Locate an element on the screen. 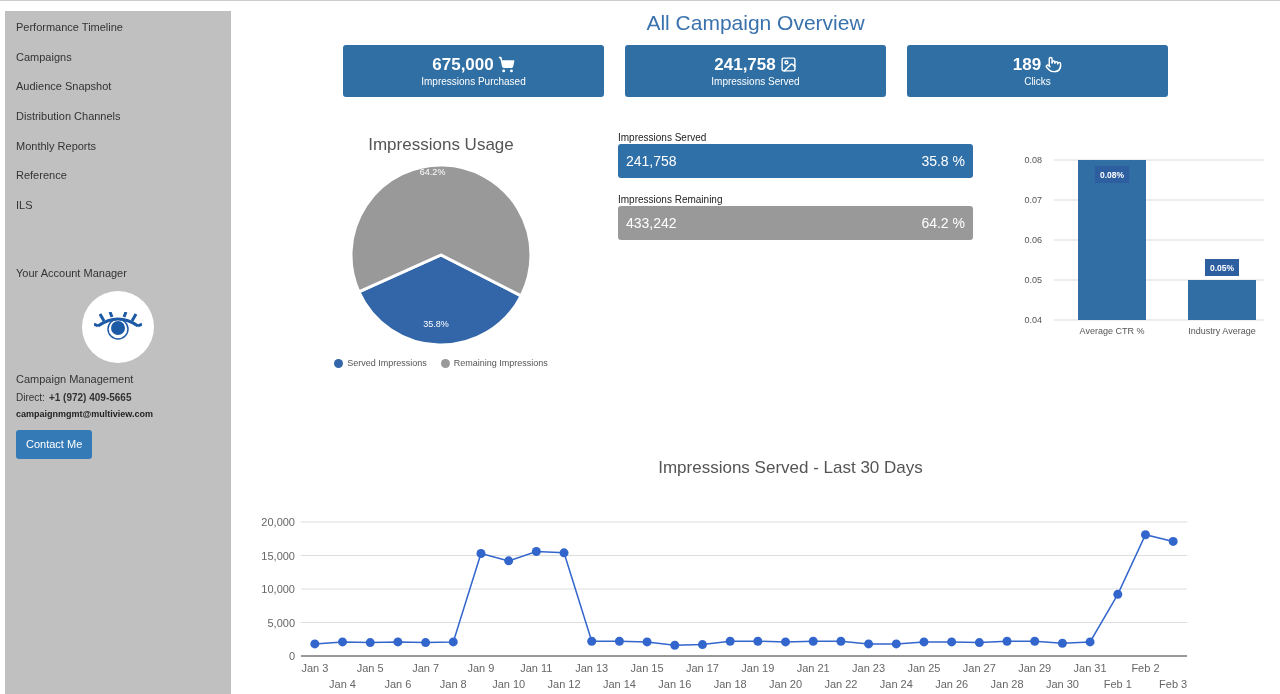 The width and height of the screenshot is (1280, 694). sidebar-item: Campaigns is located at coordinates (118, 63).